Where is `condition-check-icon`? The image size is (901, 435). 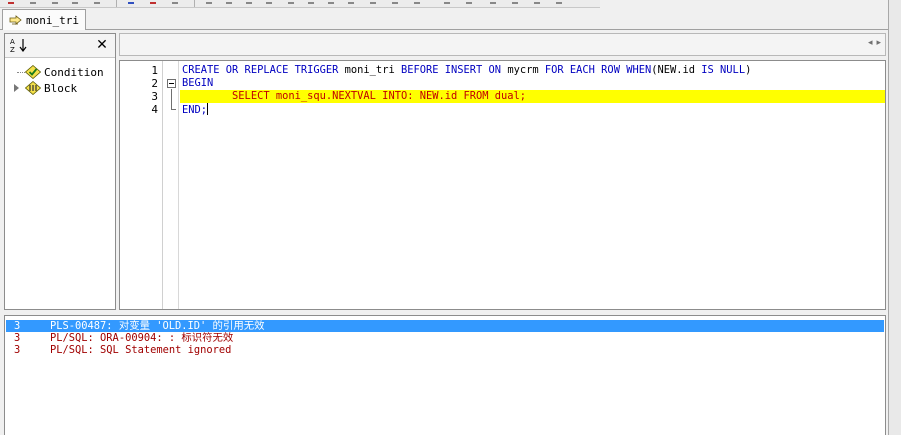 condition-check-icon is located at coordinates (33, 72).